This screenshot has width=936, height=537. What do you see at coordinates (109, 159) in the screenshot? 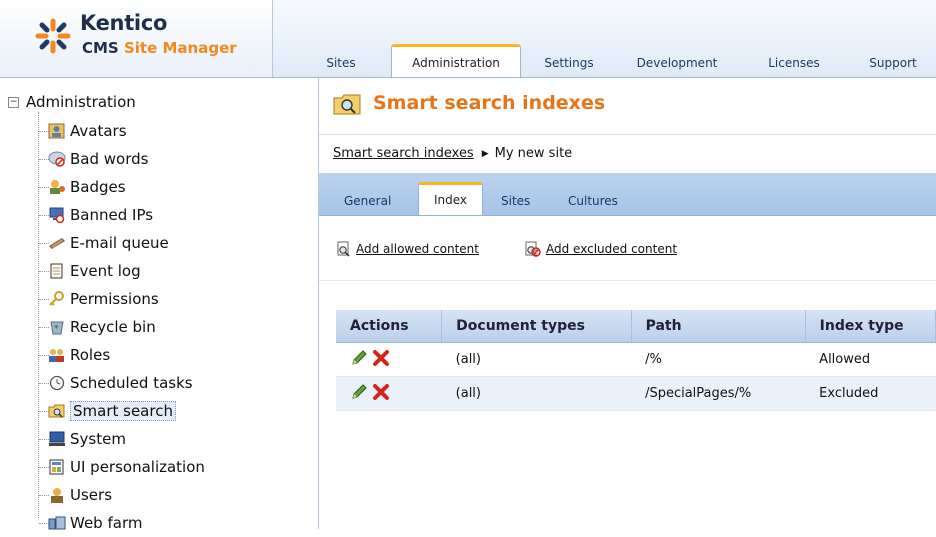
I see `tree-item-label: Bad words` at bounding box center [109, 159].